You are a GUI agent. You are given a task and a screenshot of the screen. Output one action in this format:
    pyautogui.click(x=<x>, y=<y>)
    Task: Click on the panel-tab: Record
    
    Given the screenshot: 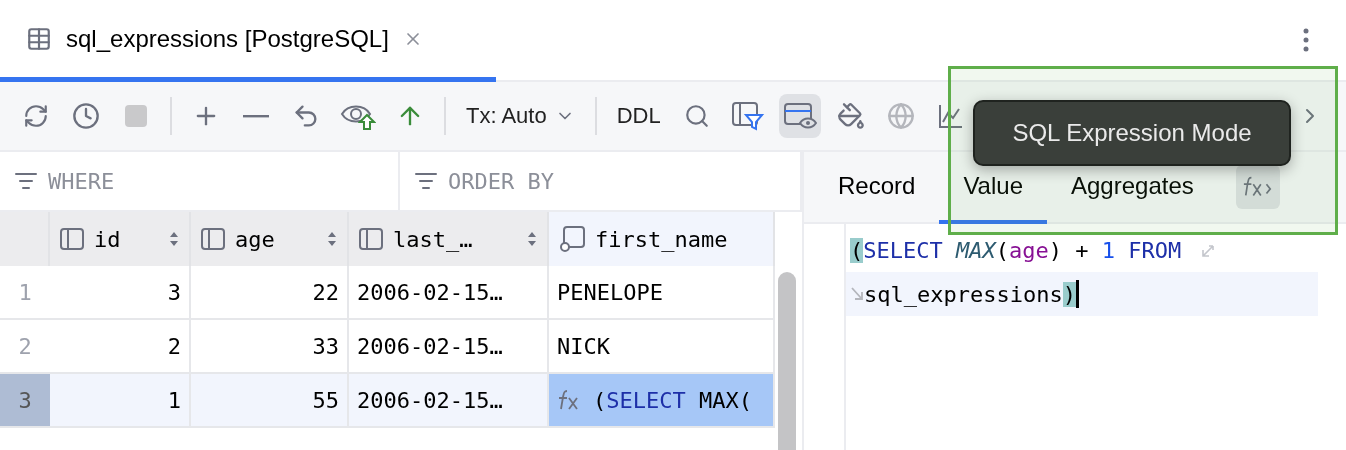 What is the action you would take?
    pyautogui.click(x=877, y=188)
    